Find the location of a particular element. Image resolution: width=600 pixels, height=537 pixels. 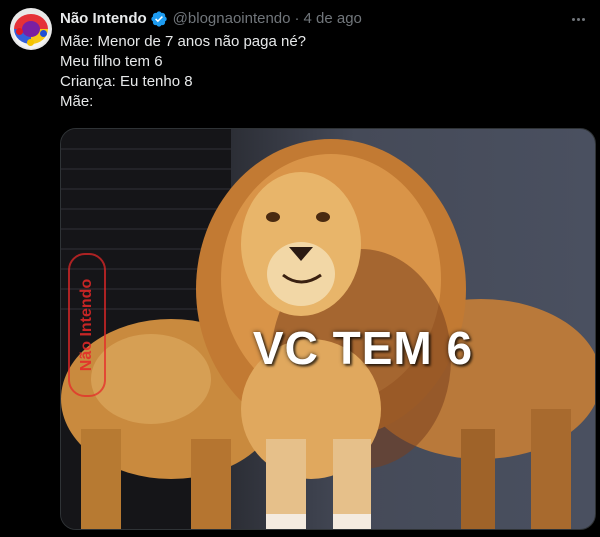

verified-badge-icon is located at coordinates (159, 19).